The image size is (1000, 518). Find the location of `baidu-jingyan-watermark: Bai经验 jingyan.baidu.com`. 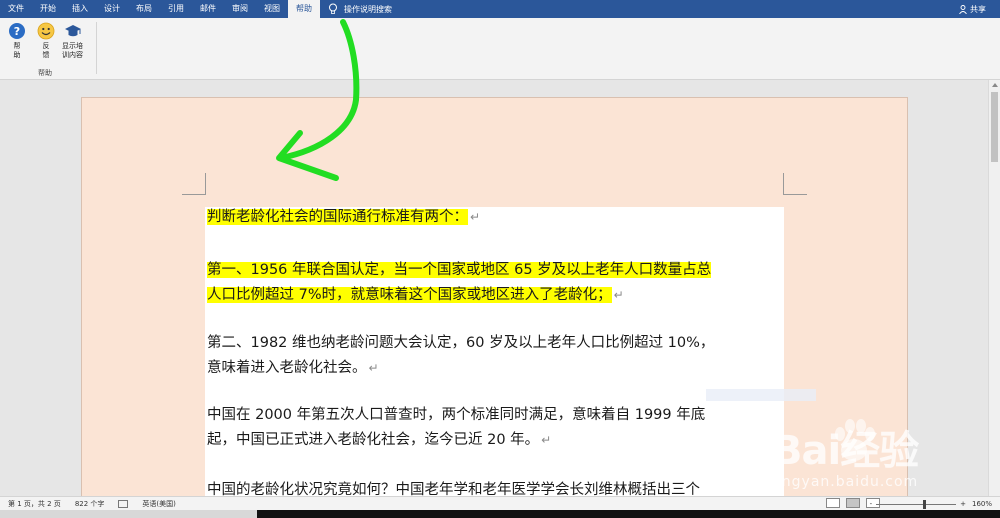

baidu-jingyan-watermark: Bai经验 jingyan.baidu.com is located at coordinates (880, 458).